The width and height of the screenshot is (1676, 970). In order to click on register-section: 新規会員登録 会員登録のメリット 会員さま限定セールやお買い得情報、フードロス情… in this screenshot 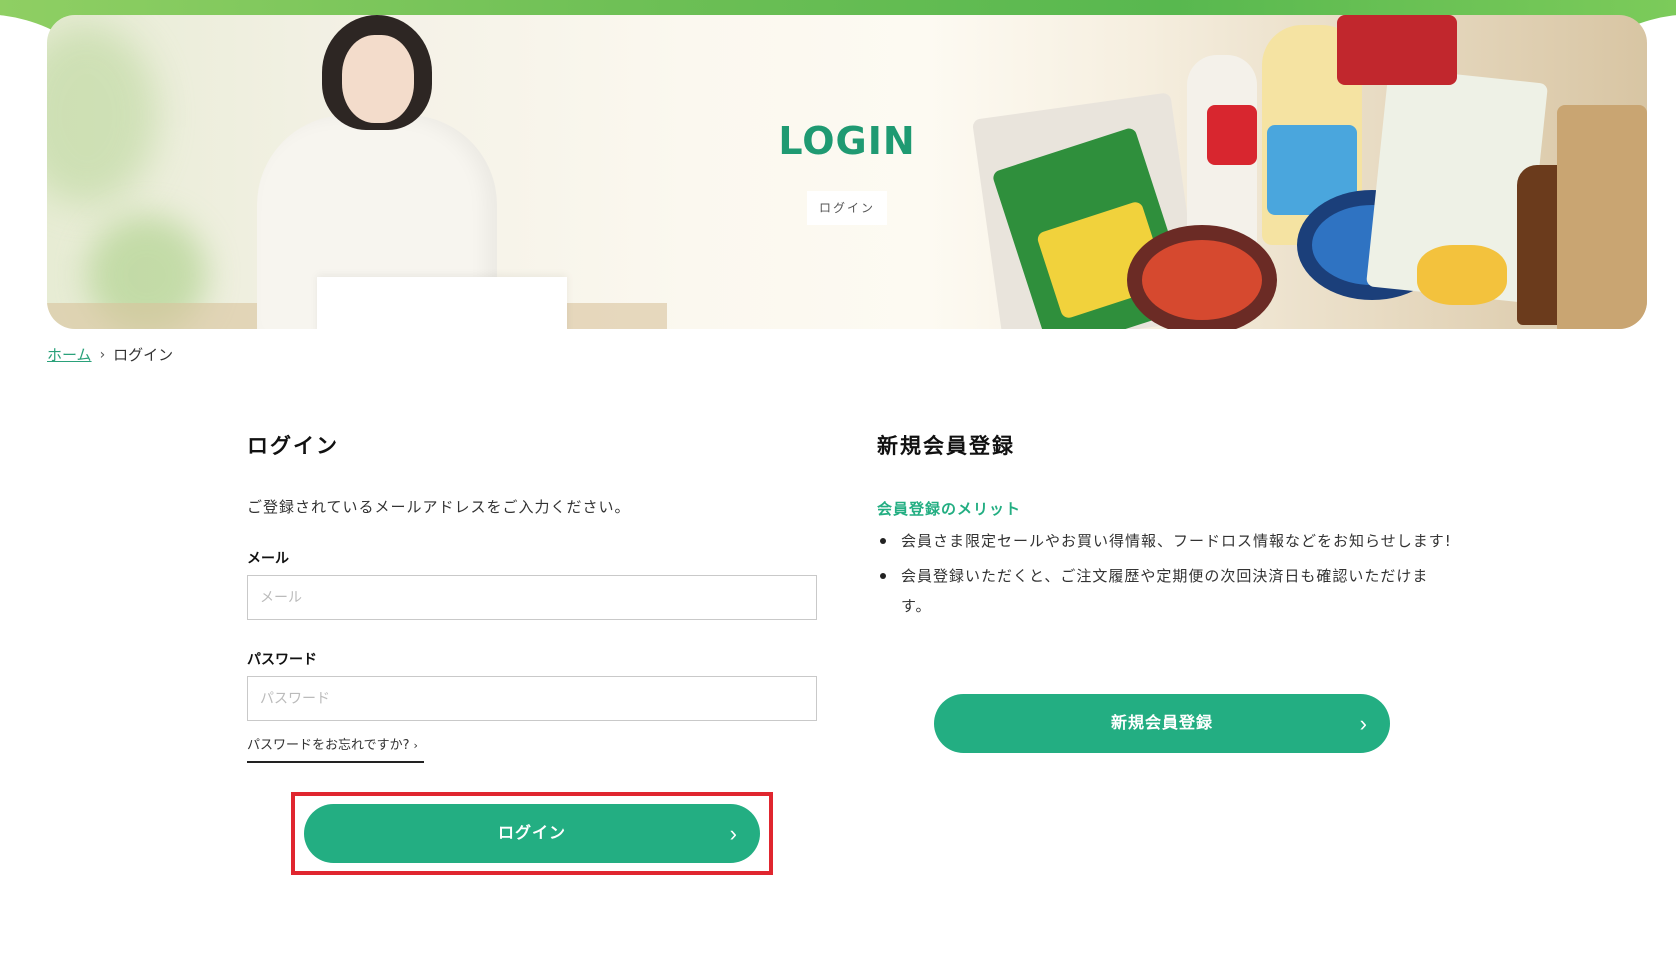, I will do `click(1167, 522)`.